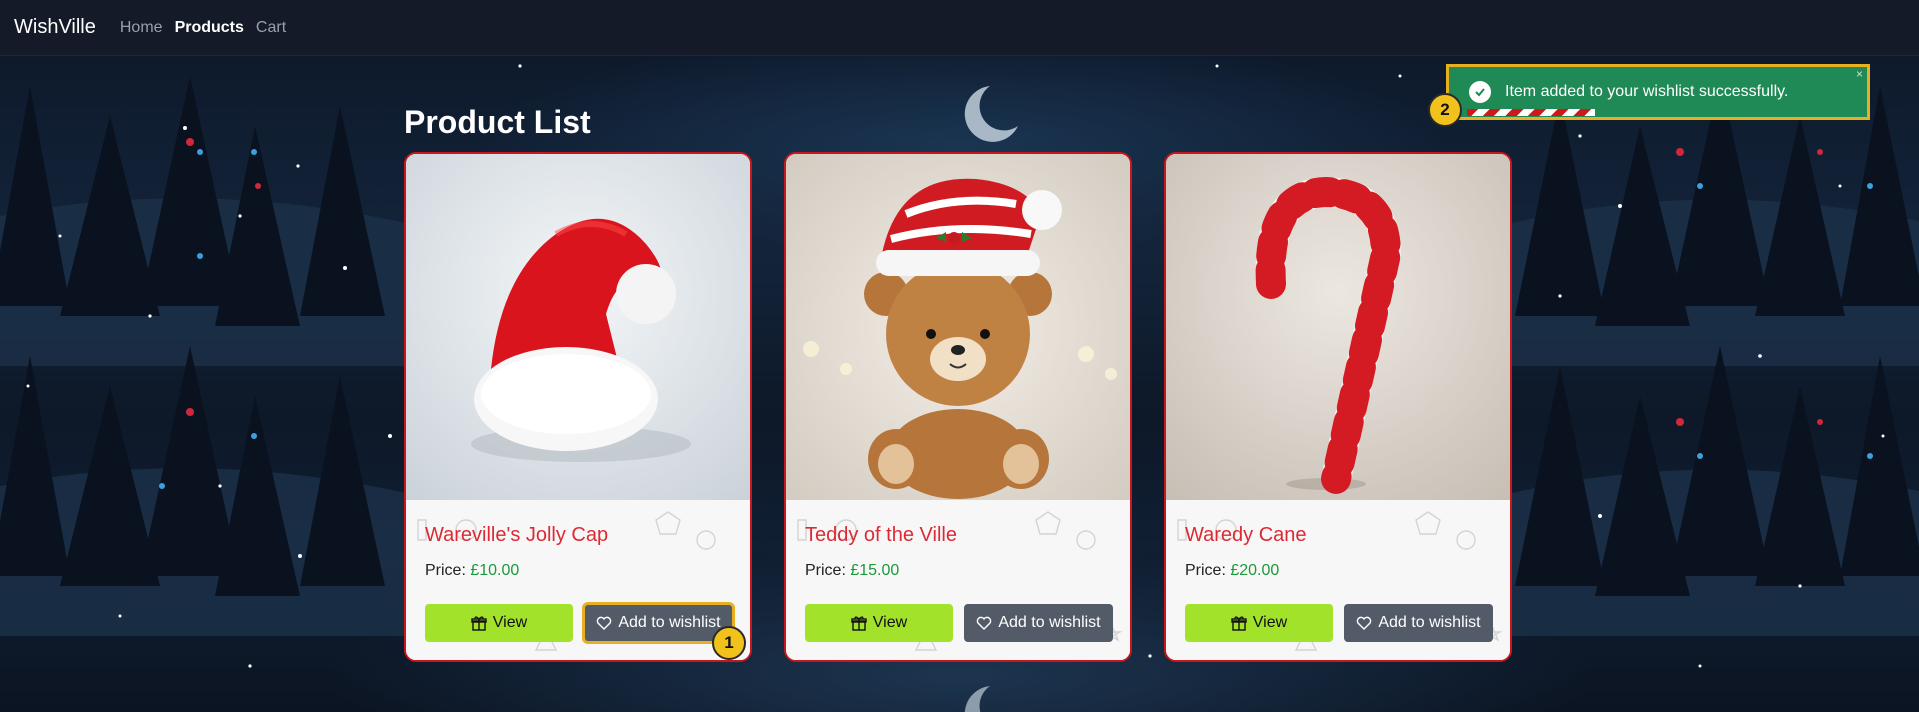  What do you see at coordinates (55, 27) in the screenshot?
I see `brand-logo: WishVille` at bounding box center [55, 27].